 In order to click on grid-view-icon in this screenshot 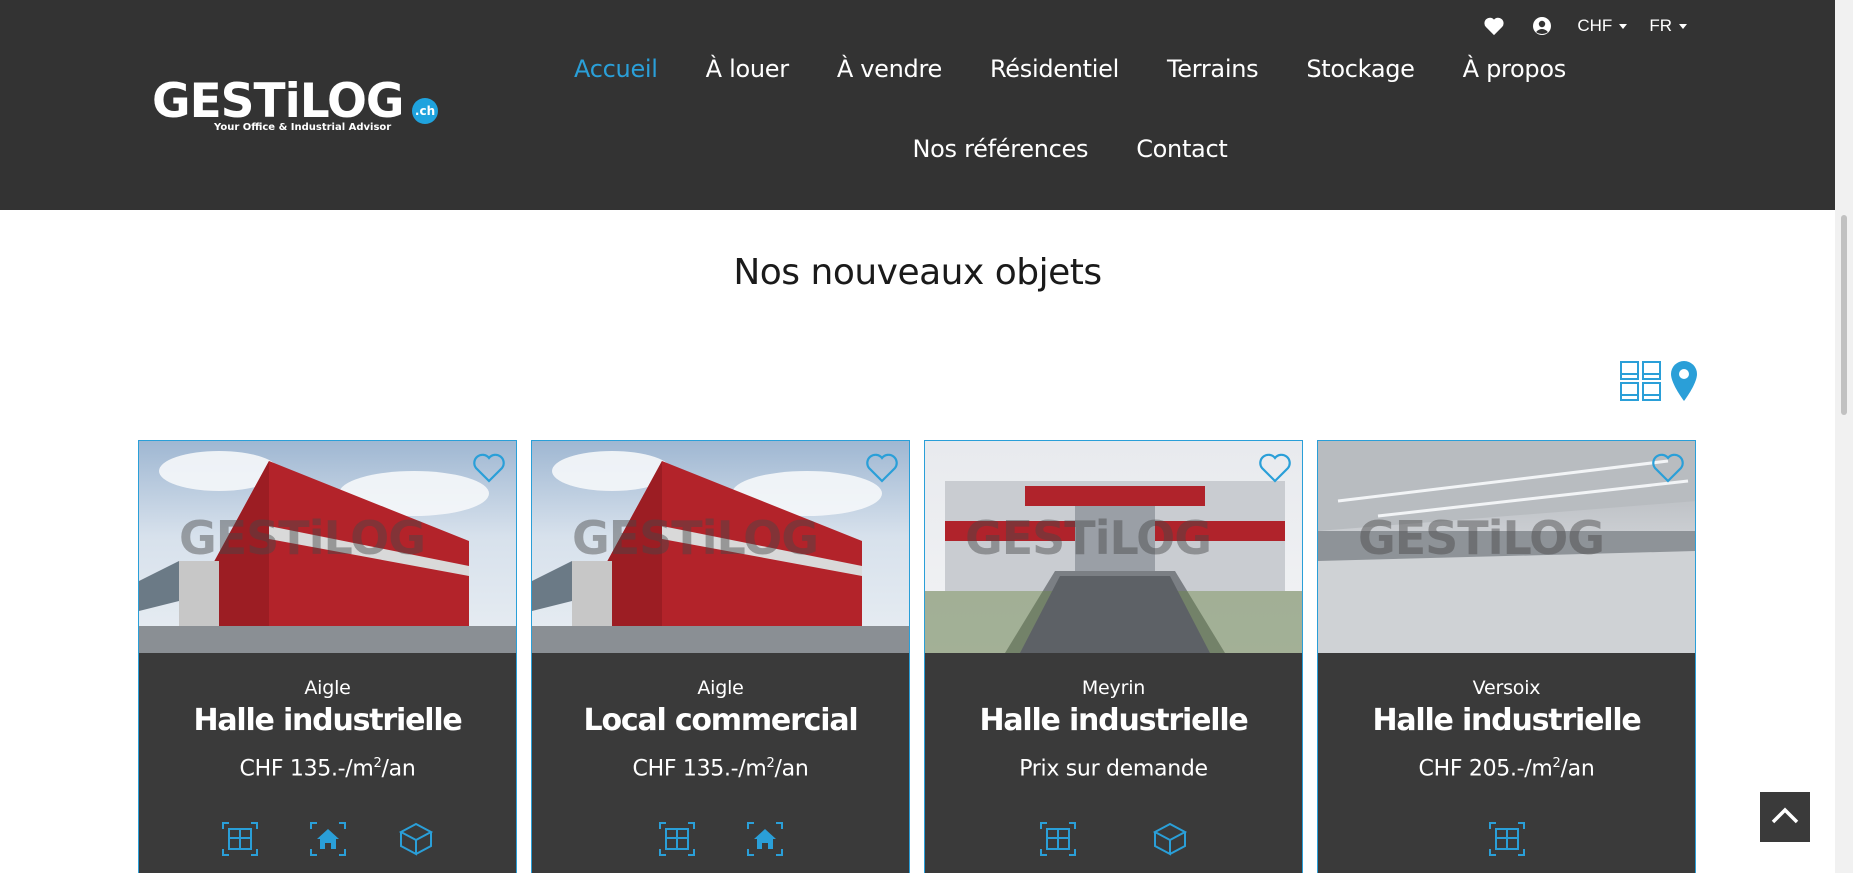, I will do `click(1641, 383)`.